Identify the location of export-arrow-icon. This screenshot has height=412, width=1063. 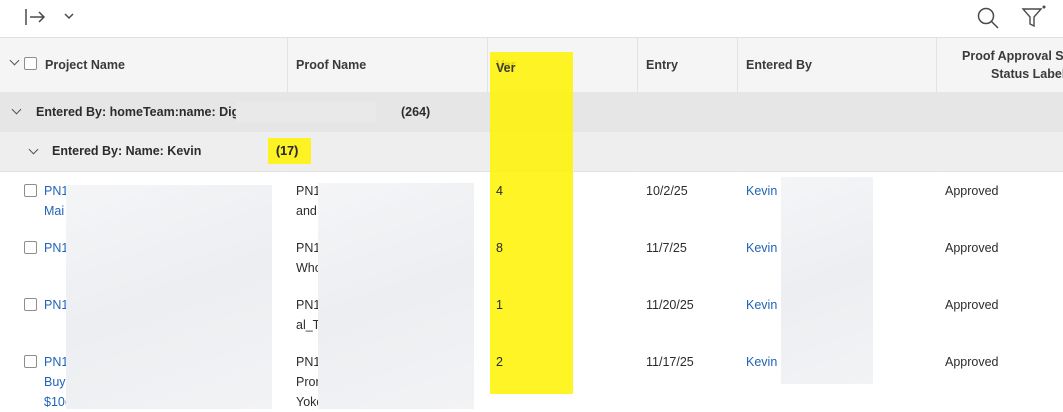
(36, 17).